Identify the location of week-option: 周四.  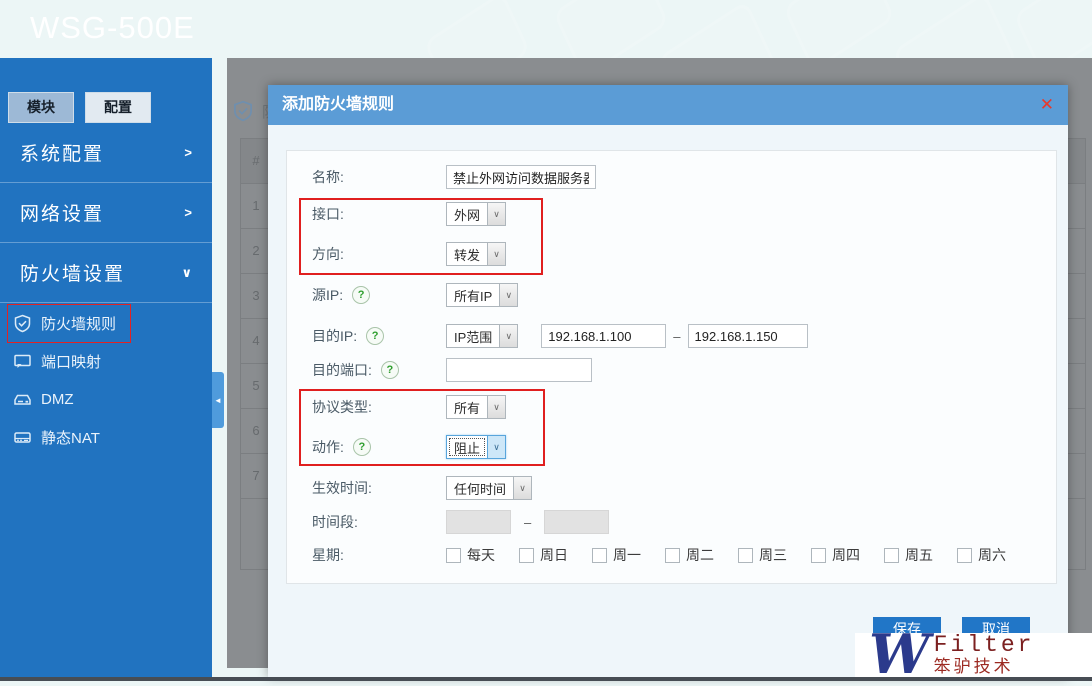
(835, 555).